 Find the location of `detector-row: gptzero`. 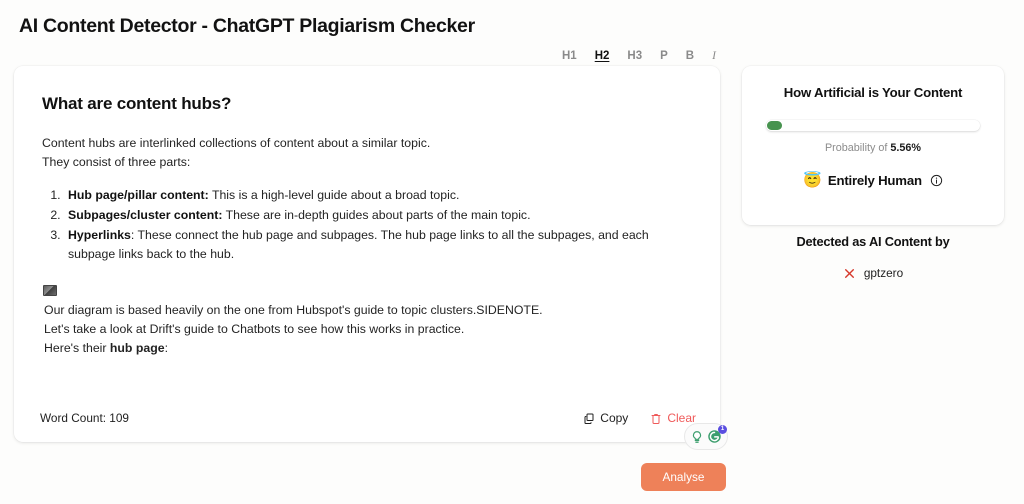

detector-row: gptzero is located at coordinates (873, 273).